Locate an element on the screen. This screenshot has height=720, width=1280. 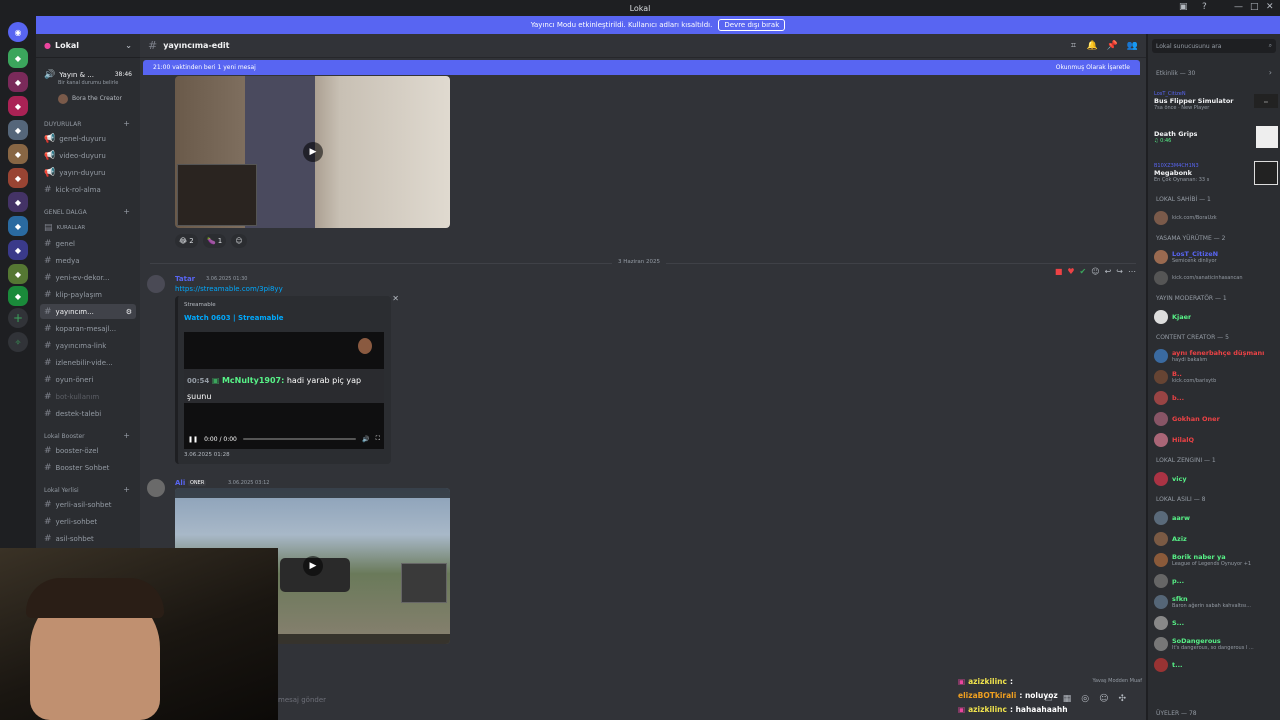
channel-yayincima-edit: # yayıncım... ⚙ is located at coordinates (88, 311).